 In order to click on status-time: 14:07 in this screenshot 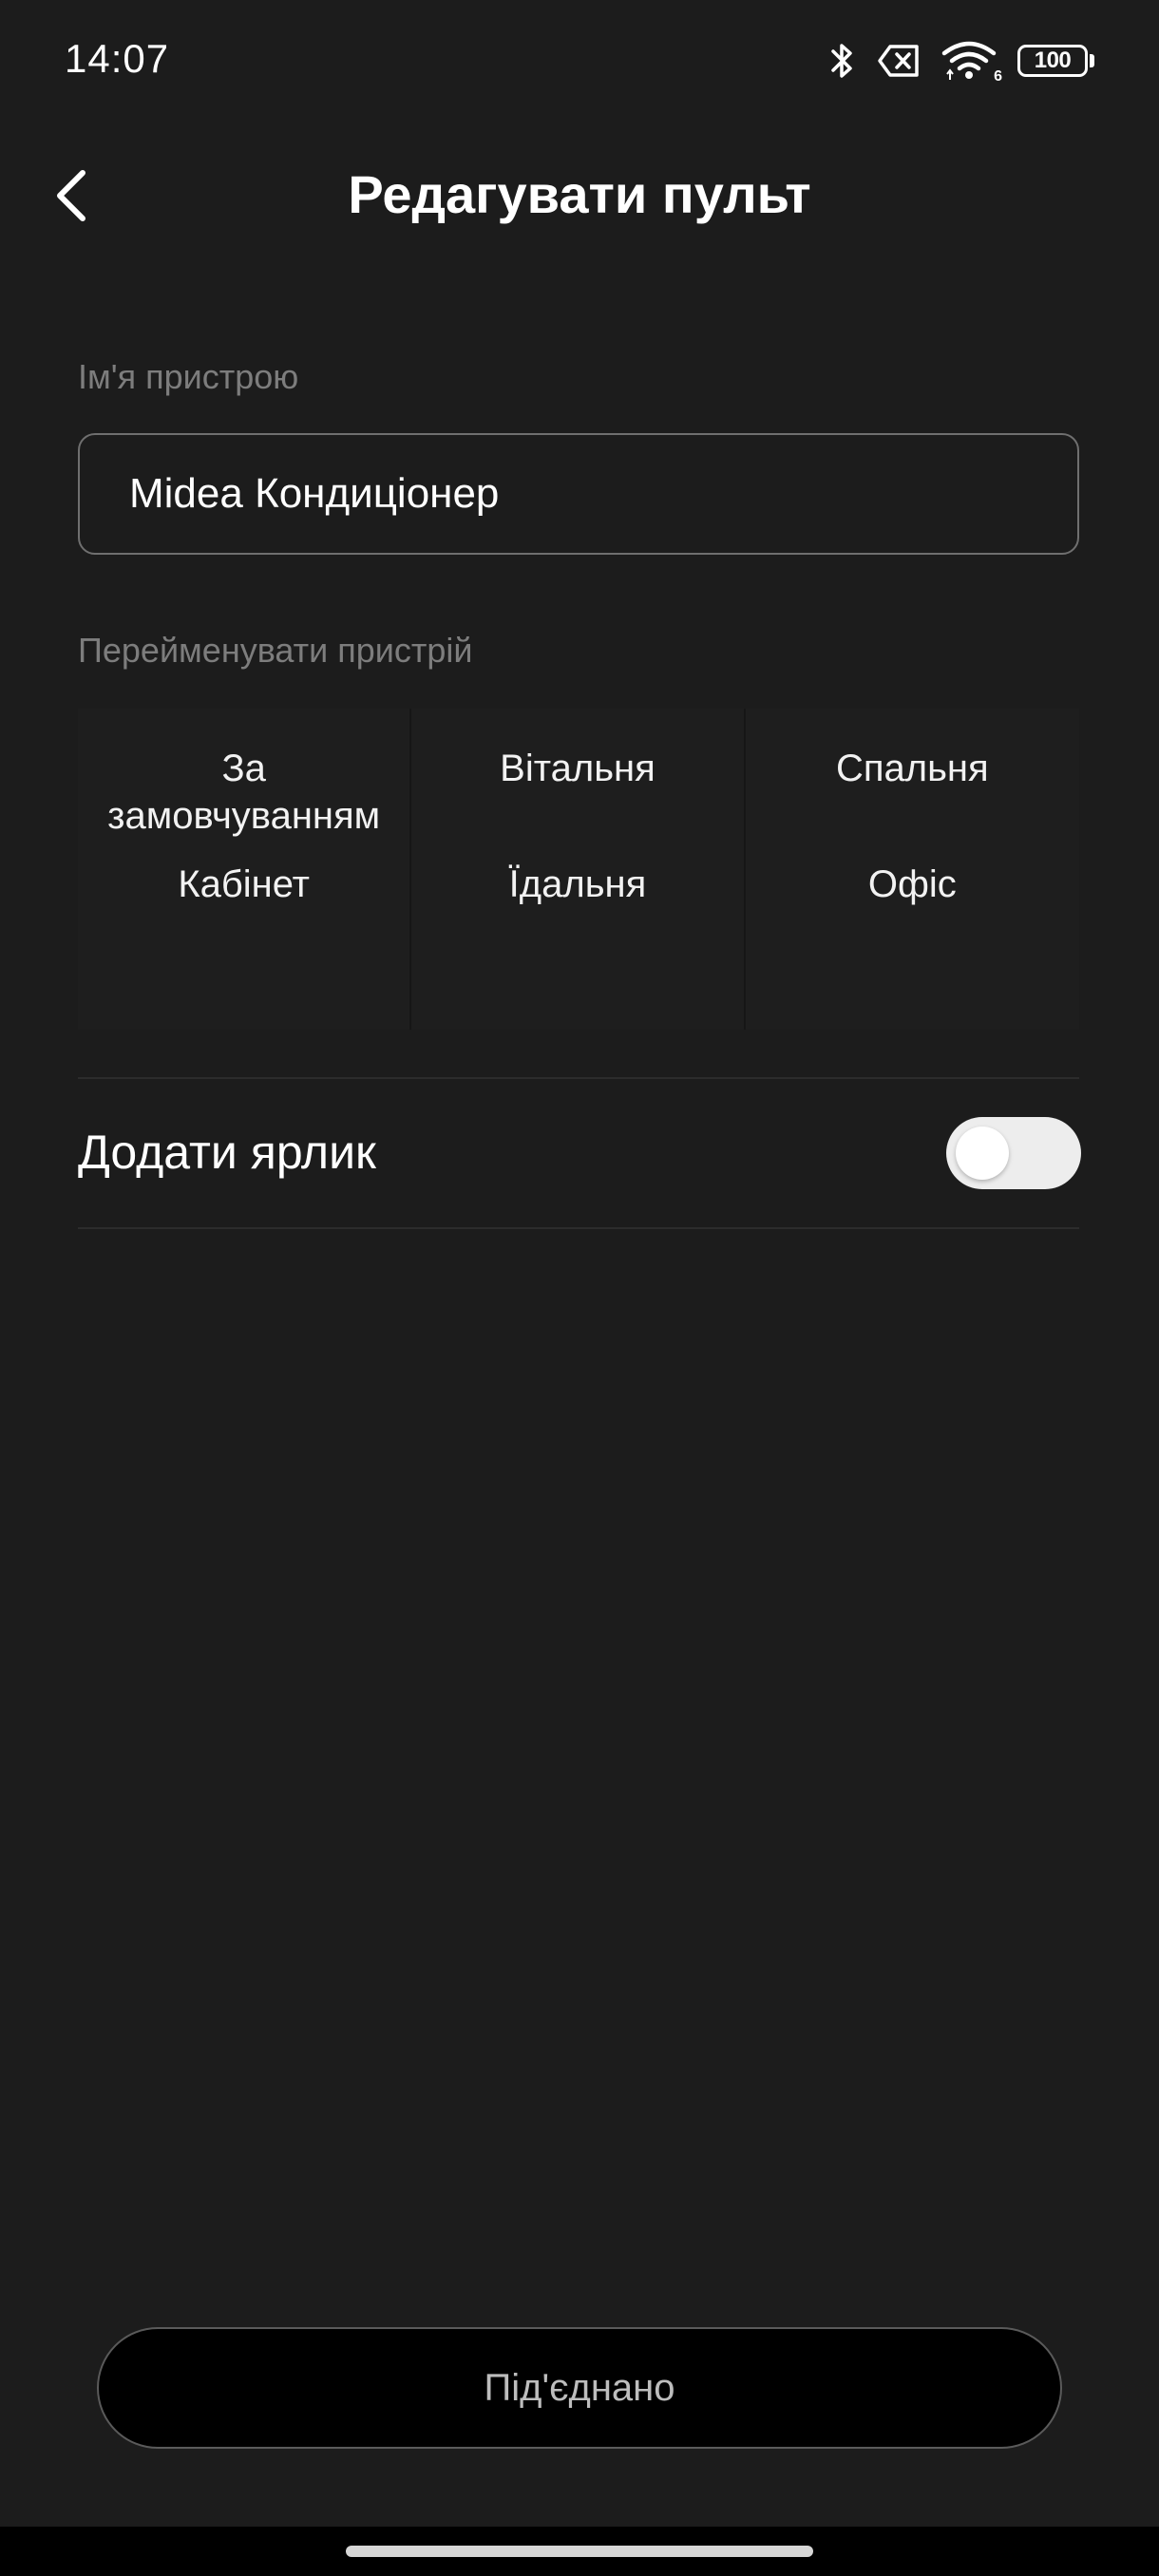, I will do `click(117, 58)`.